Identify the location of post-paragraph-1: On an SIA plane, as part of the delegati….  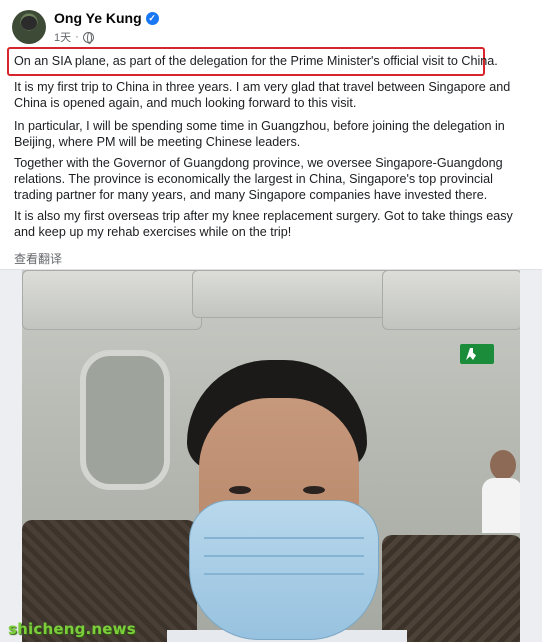
(256, 61).